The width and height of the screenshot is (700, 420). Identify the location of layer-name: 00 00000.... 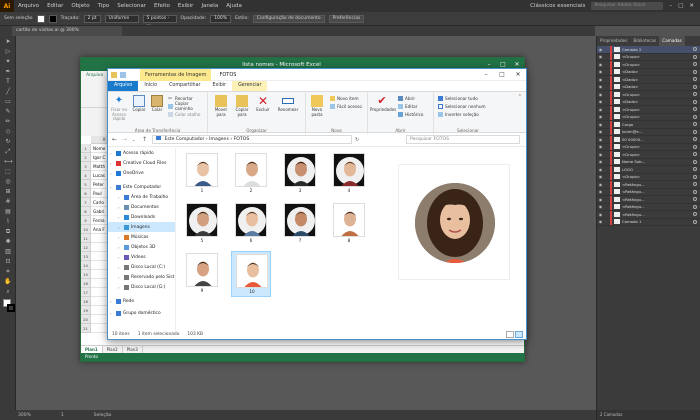
(633, 139).